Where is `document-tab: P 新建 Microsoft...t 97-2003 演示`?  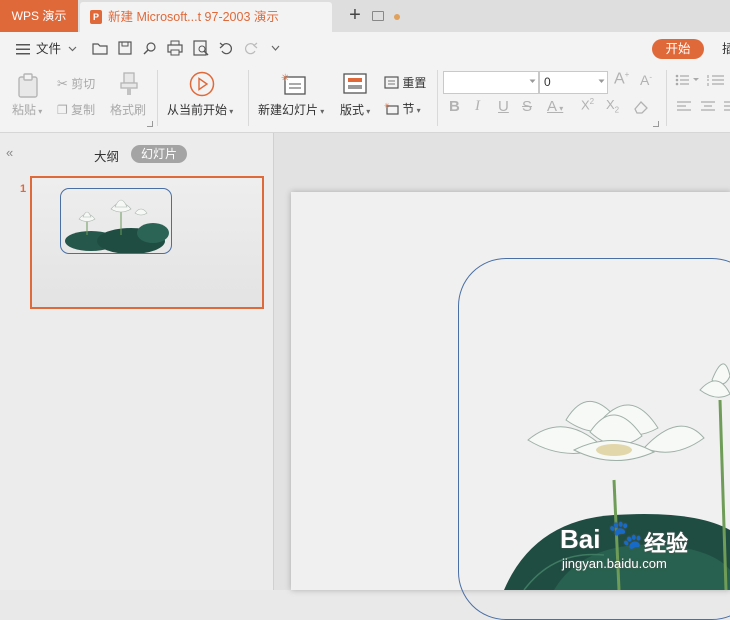
document-tab: P 新建 Microsoft...t 97-2003 演示 is located at coordinates (240, 17).